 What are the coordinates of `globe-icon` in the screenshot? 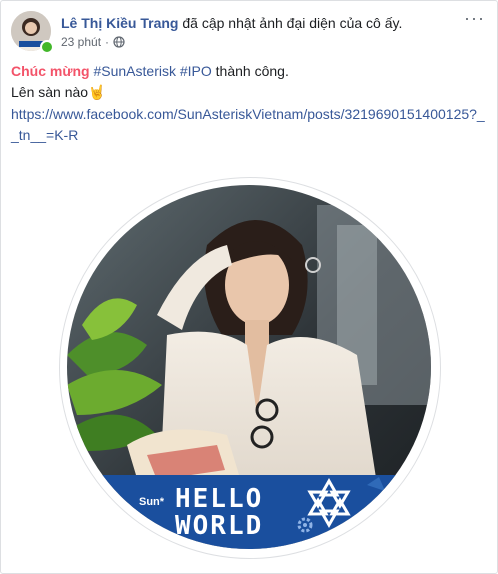 It's located at (119, 42).